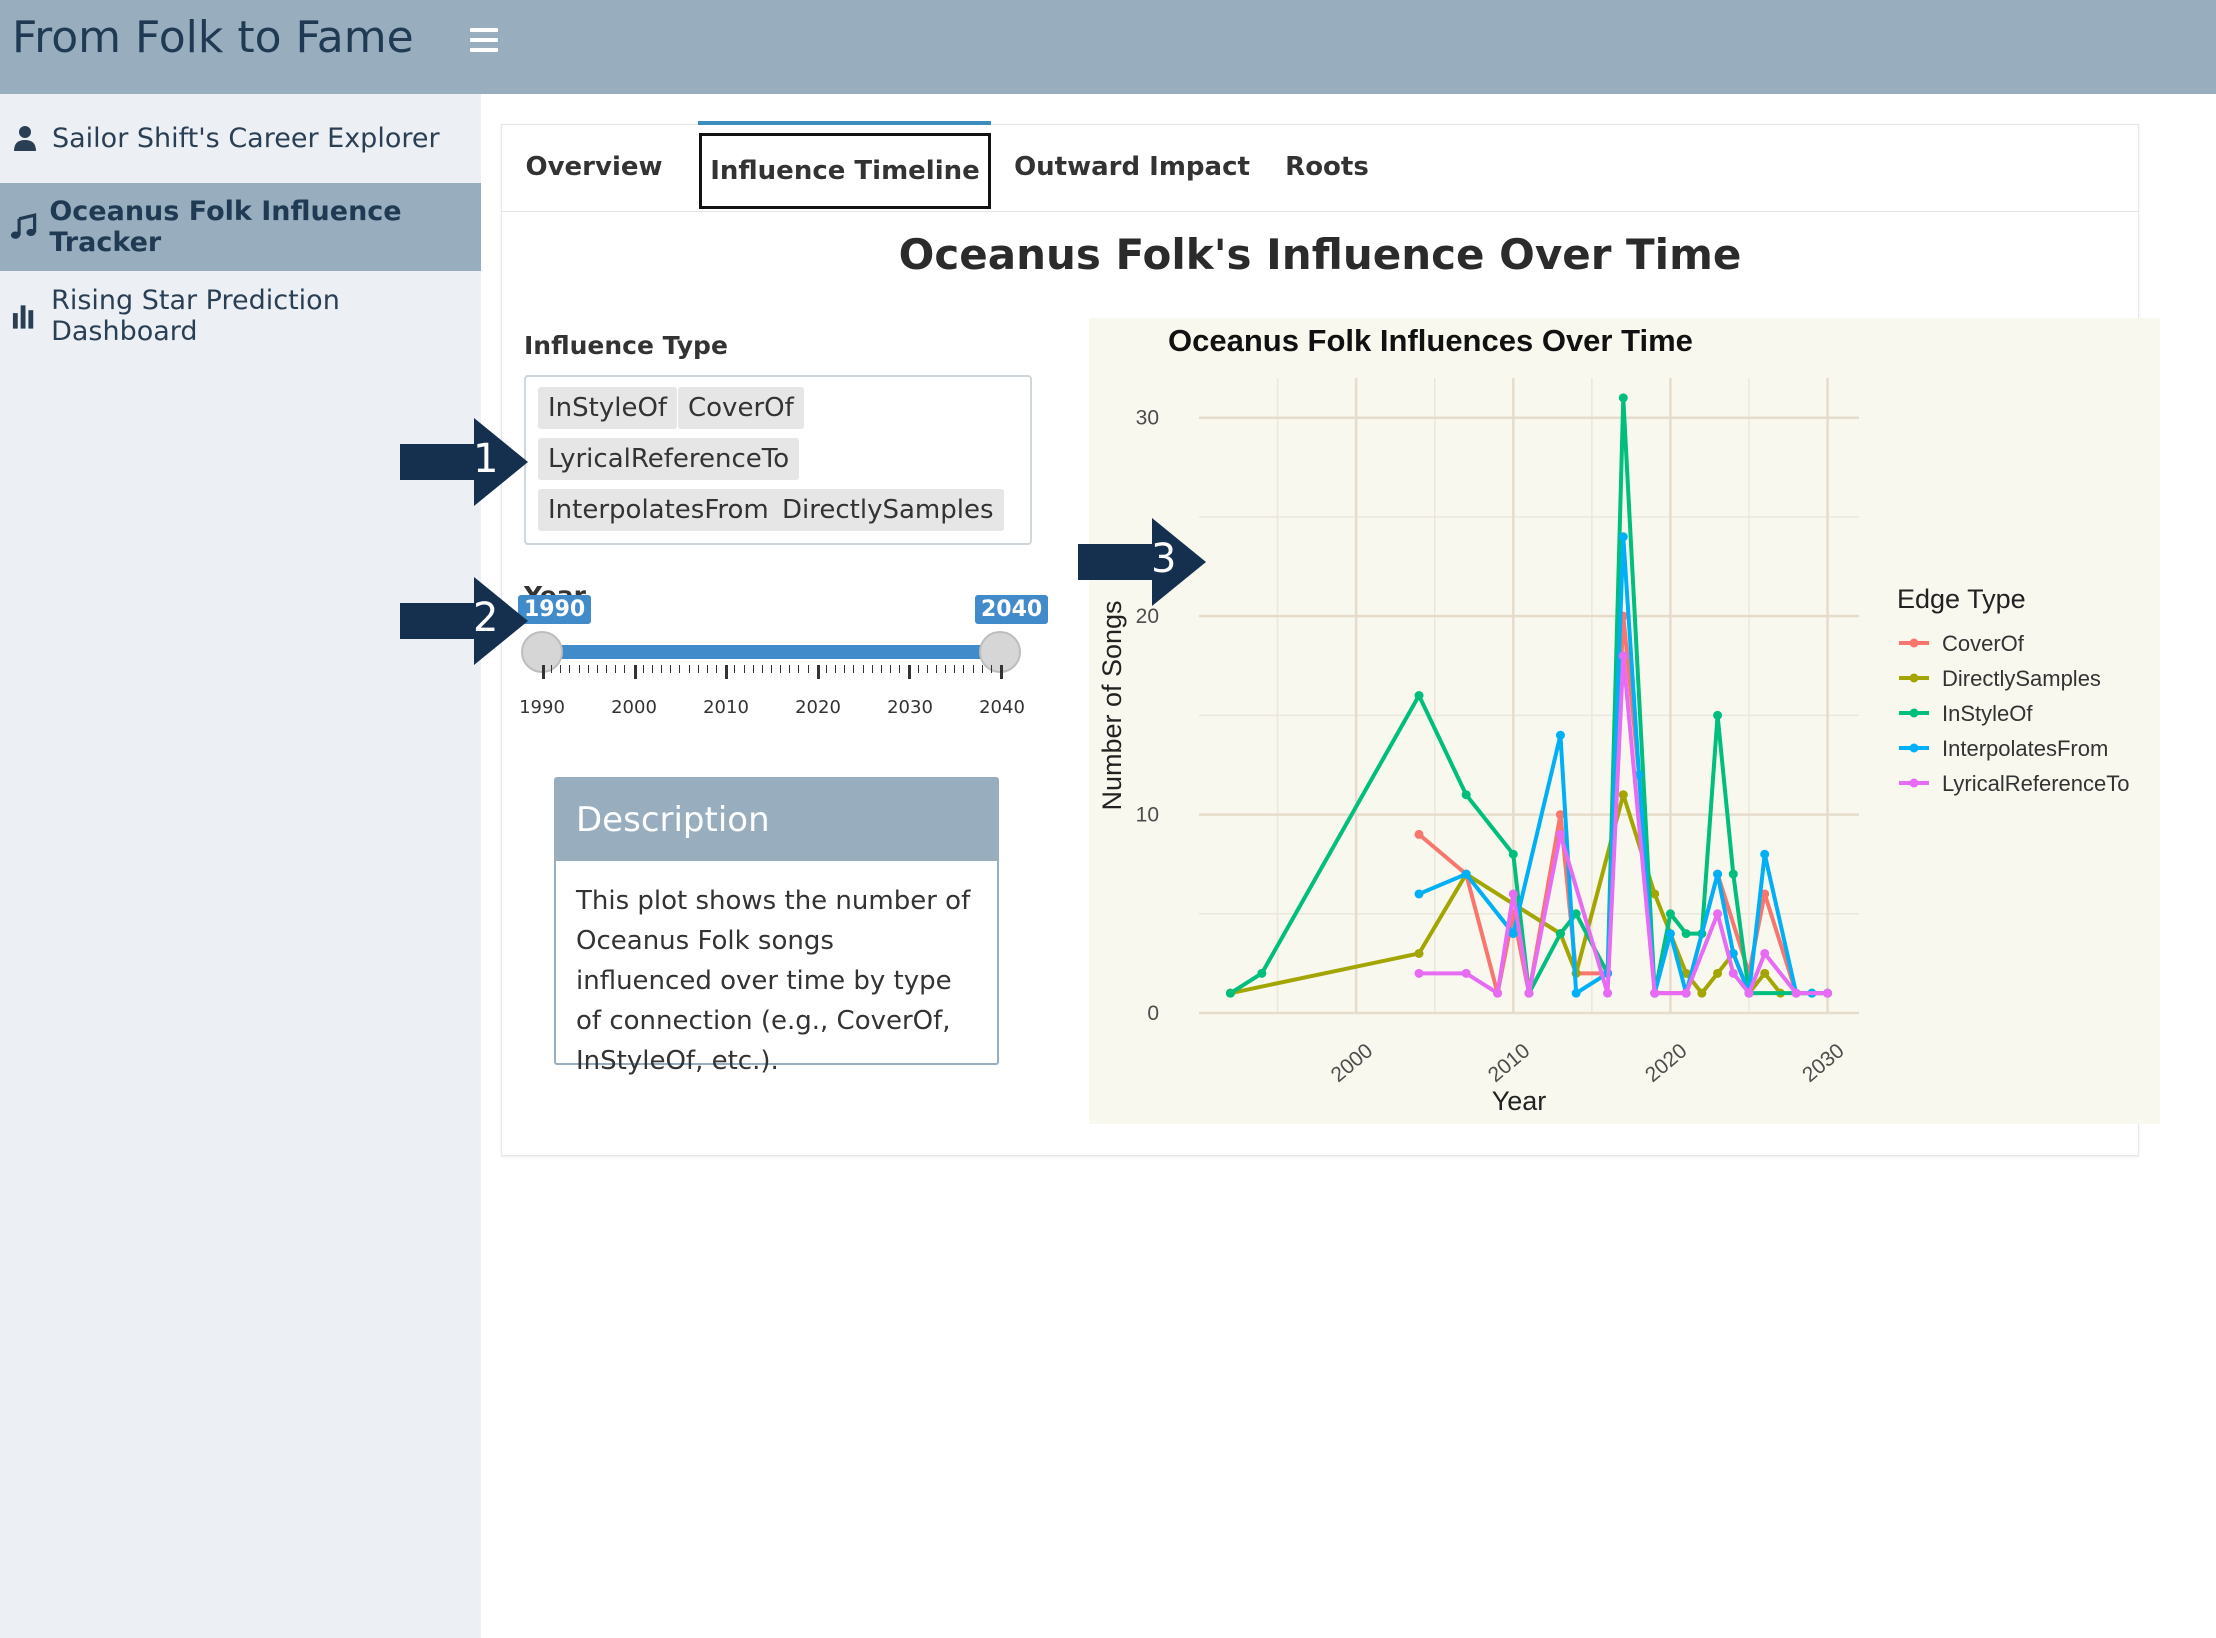 Image resolution: width=2216 pixels, height=1638 pixels. I want to click on app-header: From Folk to Fame, so click(1108, 47).